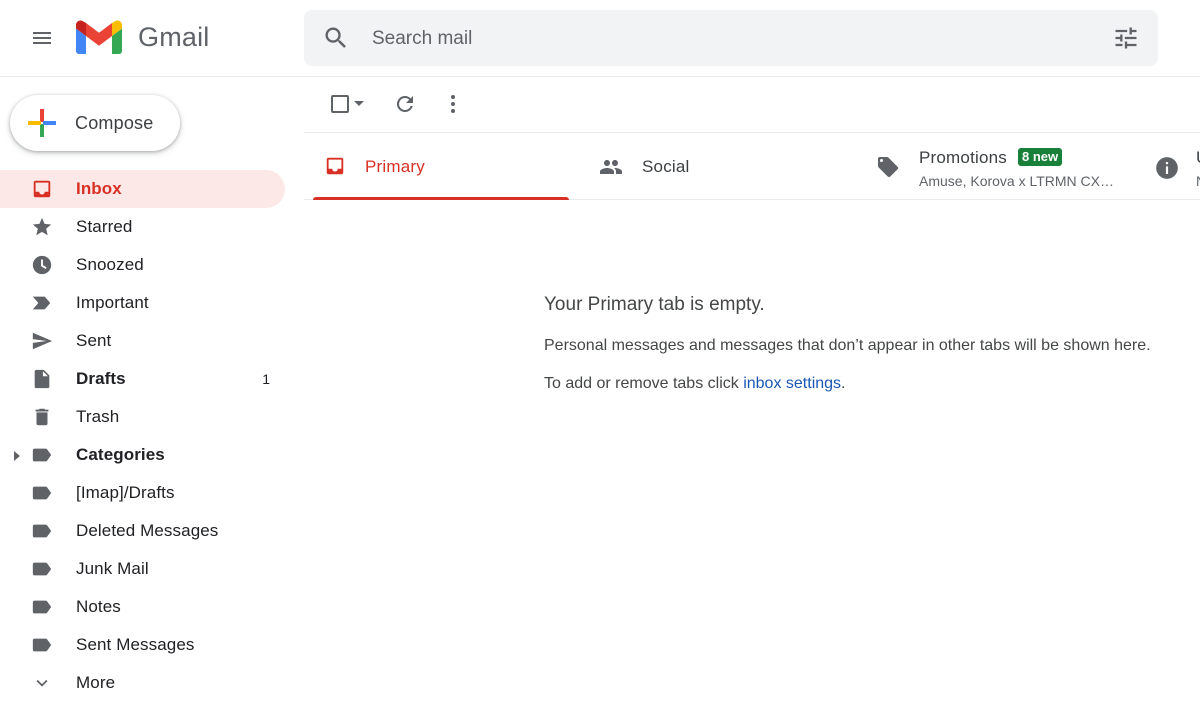  Describe the element at coordinates (724, 166) in the screenshot. I see `tab-social: Social` at that location.